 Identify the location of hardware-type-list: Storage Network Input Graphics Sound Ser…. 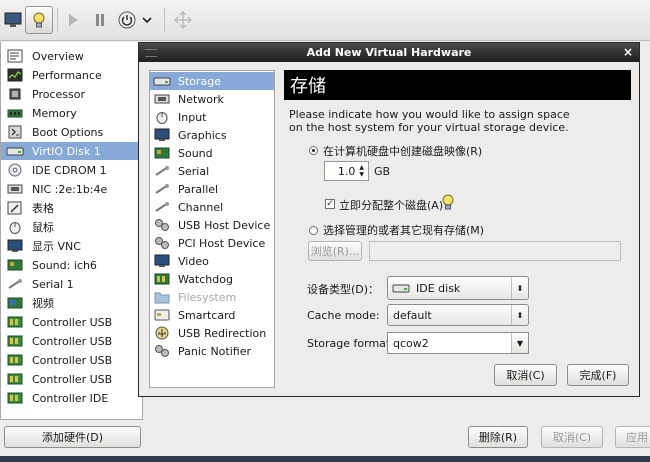
(212, 229).